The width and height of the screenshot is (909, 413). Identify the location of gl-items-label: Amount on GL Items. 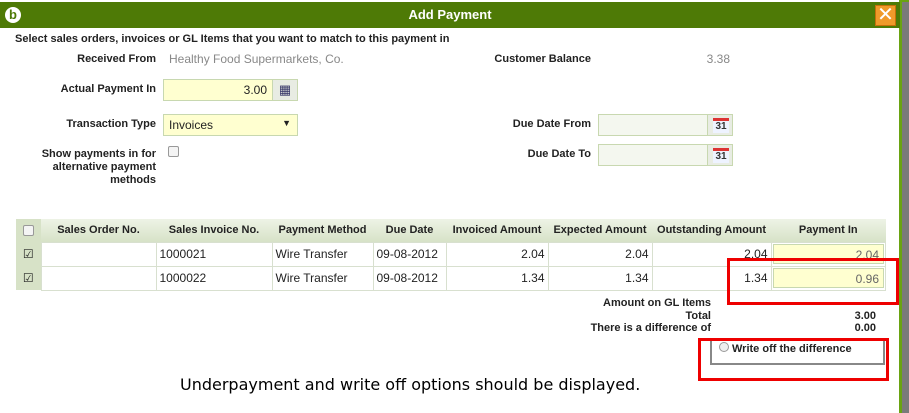
(657, 303).